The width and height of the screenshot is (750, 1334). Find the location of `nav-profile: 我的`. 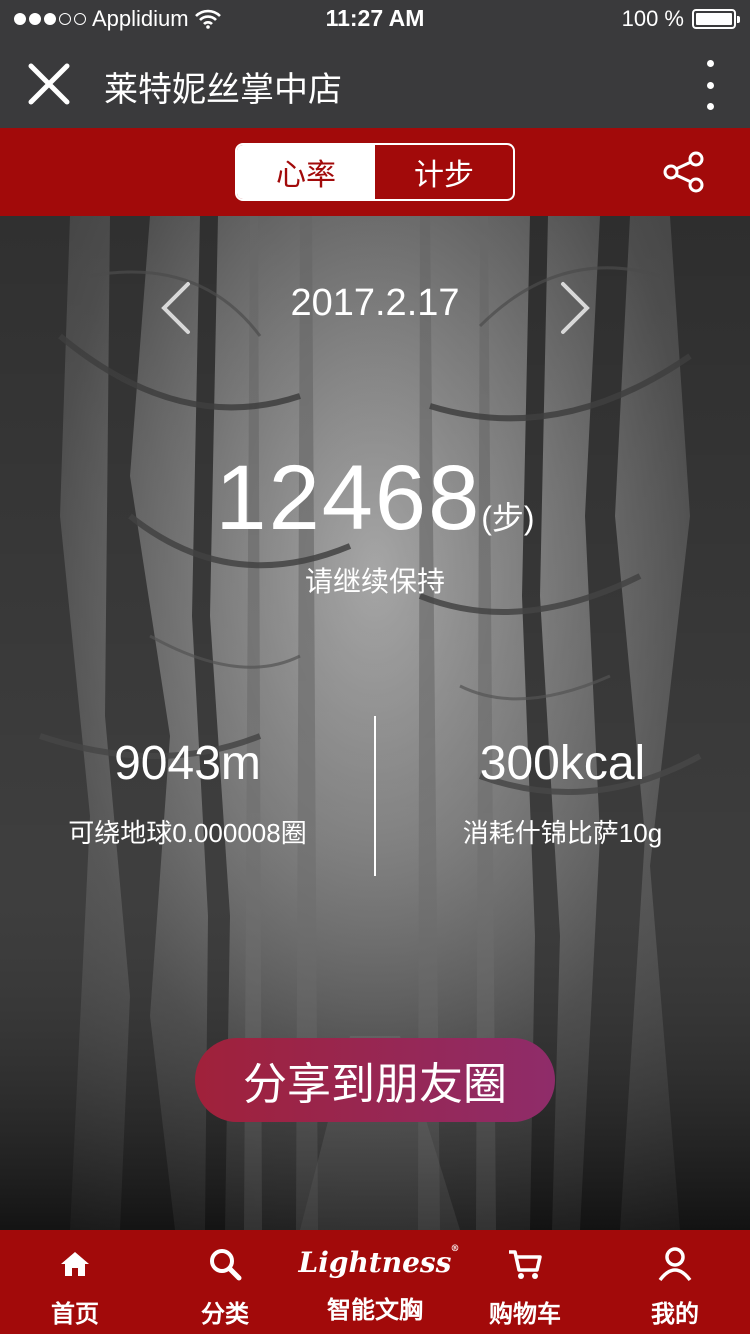

nav-profile: 我的 is located at coordinates (675, 1282).